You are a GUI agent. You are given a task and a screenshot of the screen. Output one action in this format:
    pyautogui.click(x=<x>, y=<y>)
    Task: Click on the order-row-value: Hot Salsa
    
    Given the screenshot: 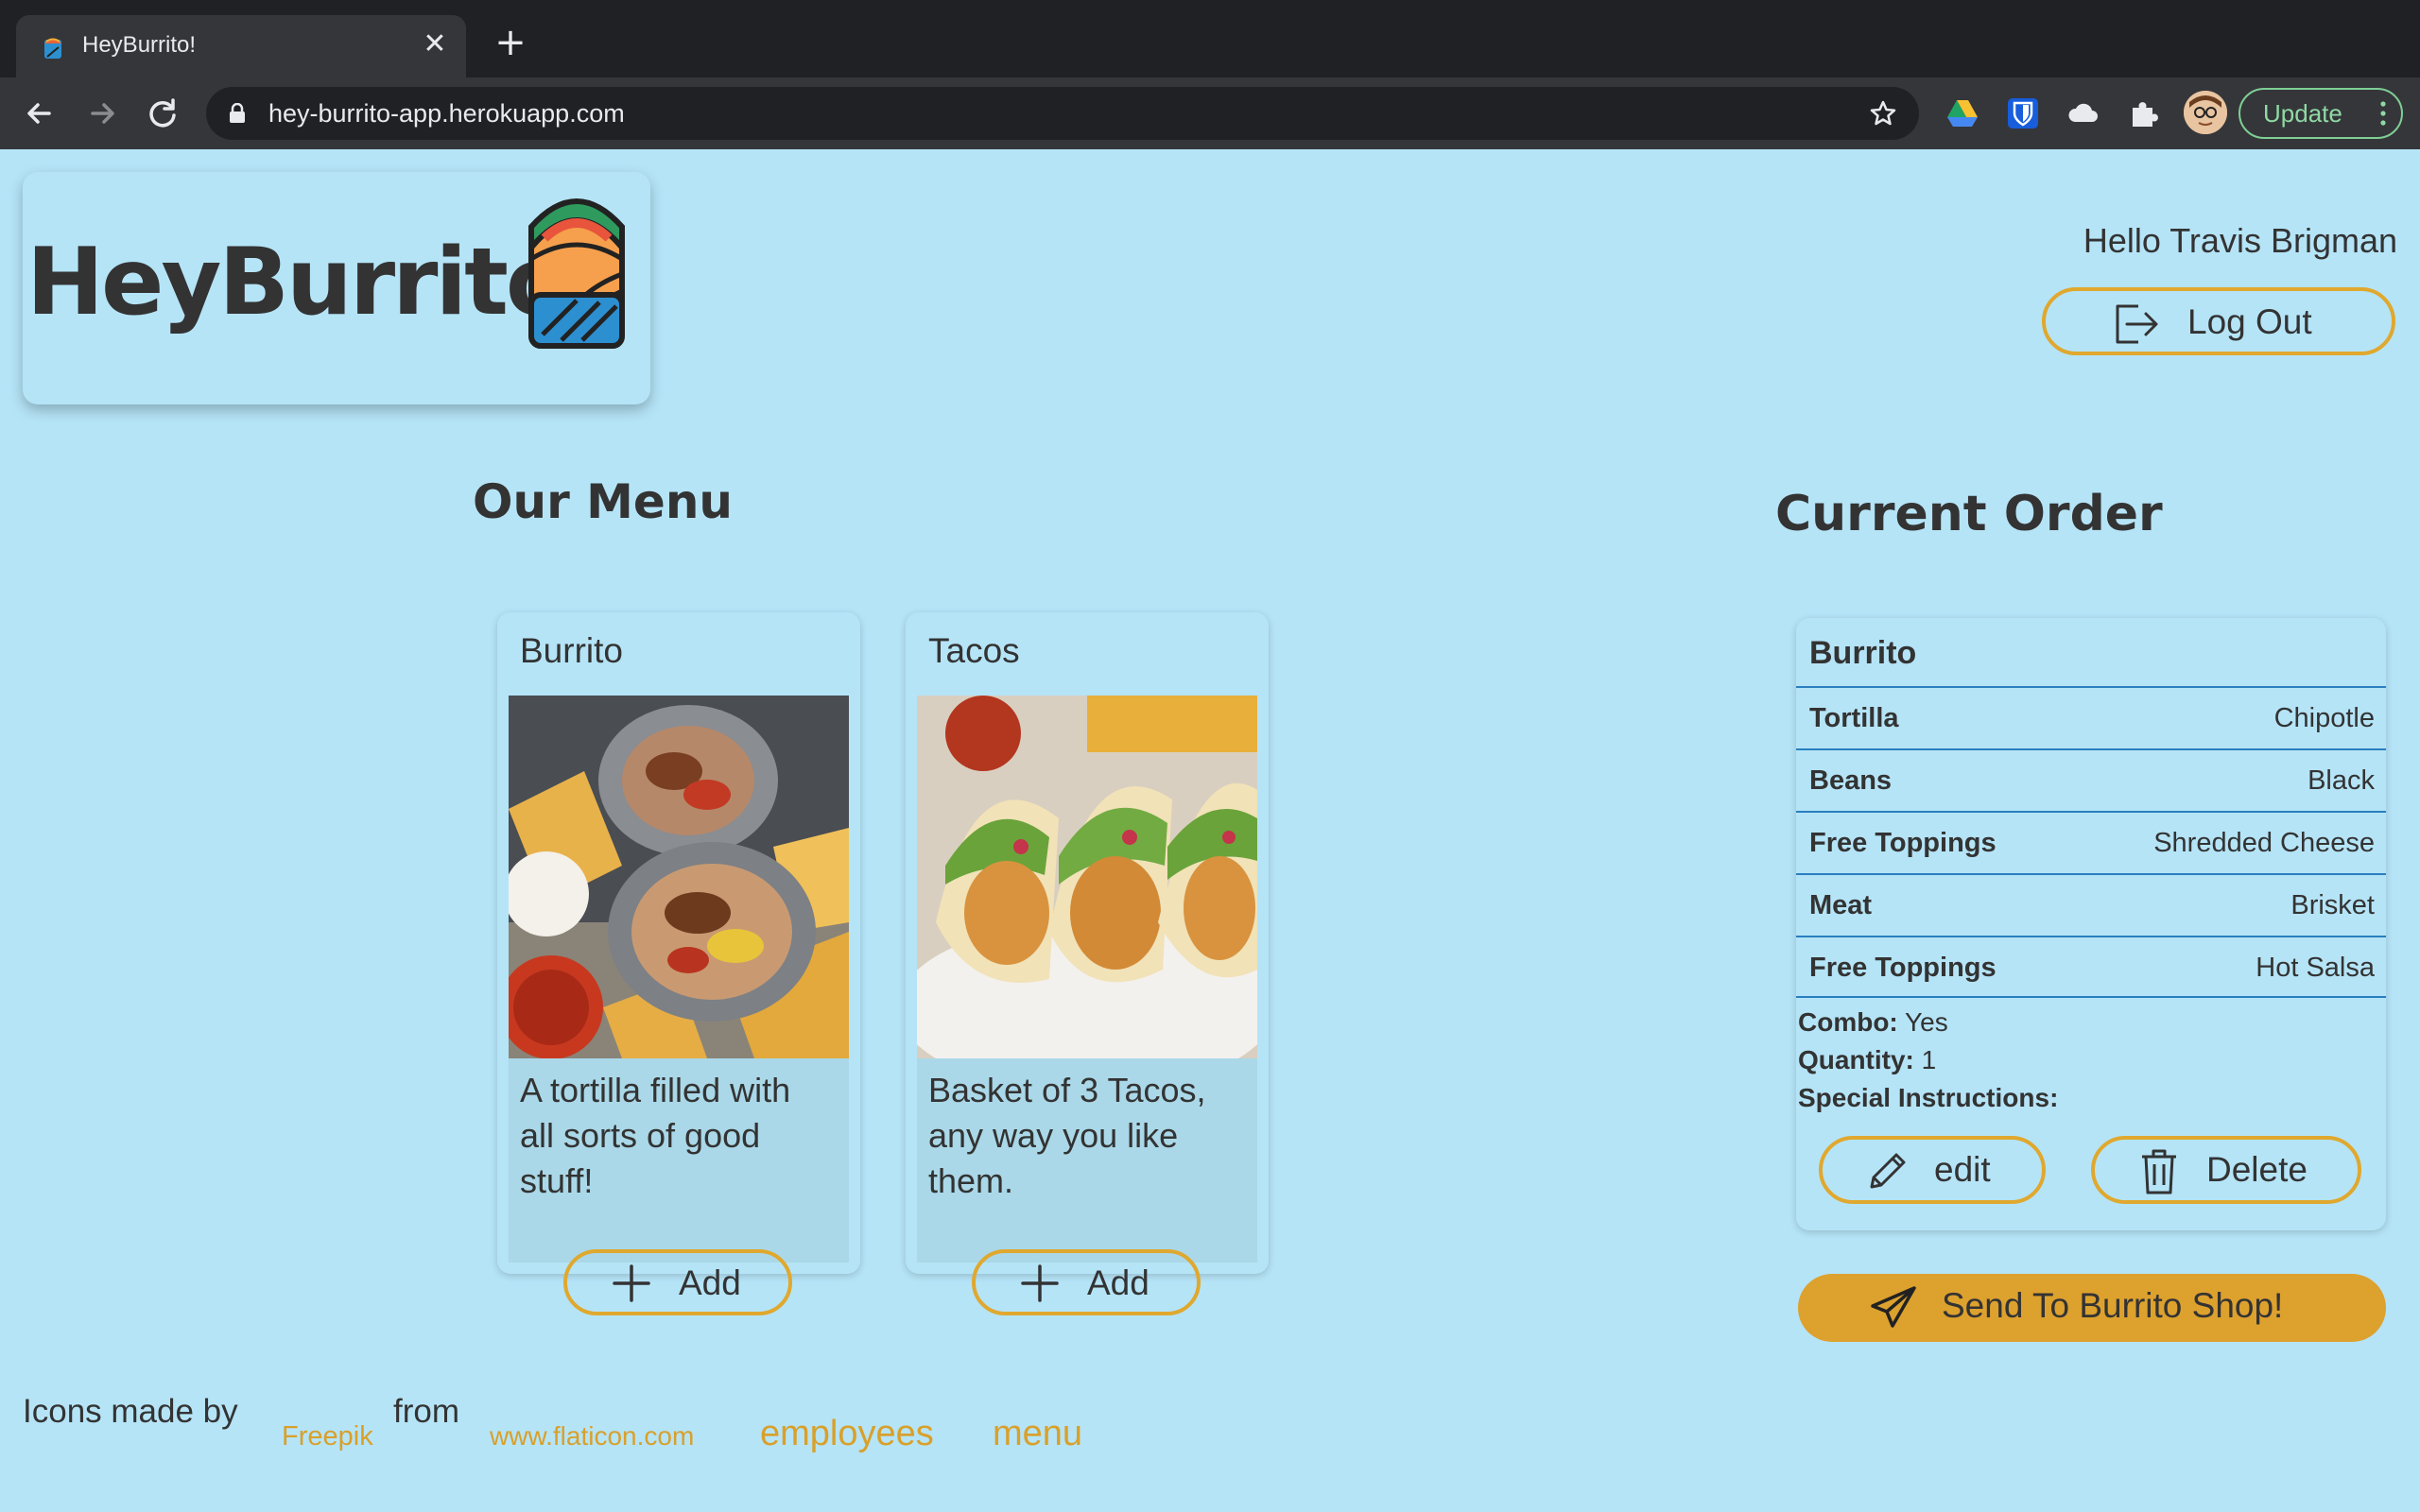 What is the action you would take?
    pyautogui.click(x=2315, y=968)
    